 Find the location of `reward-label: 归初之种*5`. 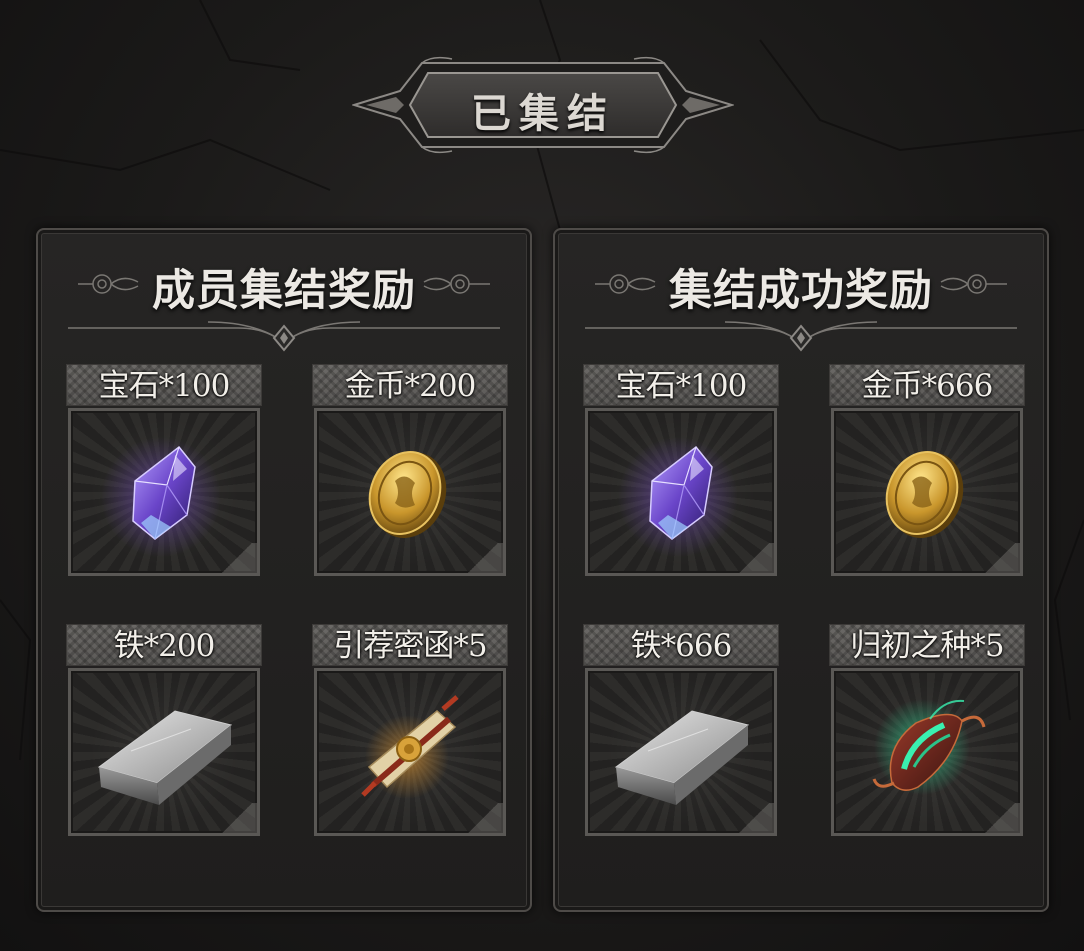

reward-label: 归初之种*5 is located at coordinates (927, 645).